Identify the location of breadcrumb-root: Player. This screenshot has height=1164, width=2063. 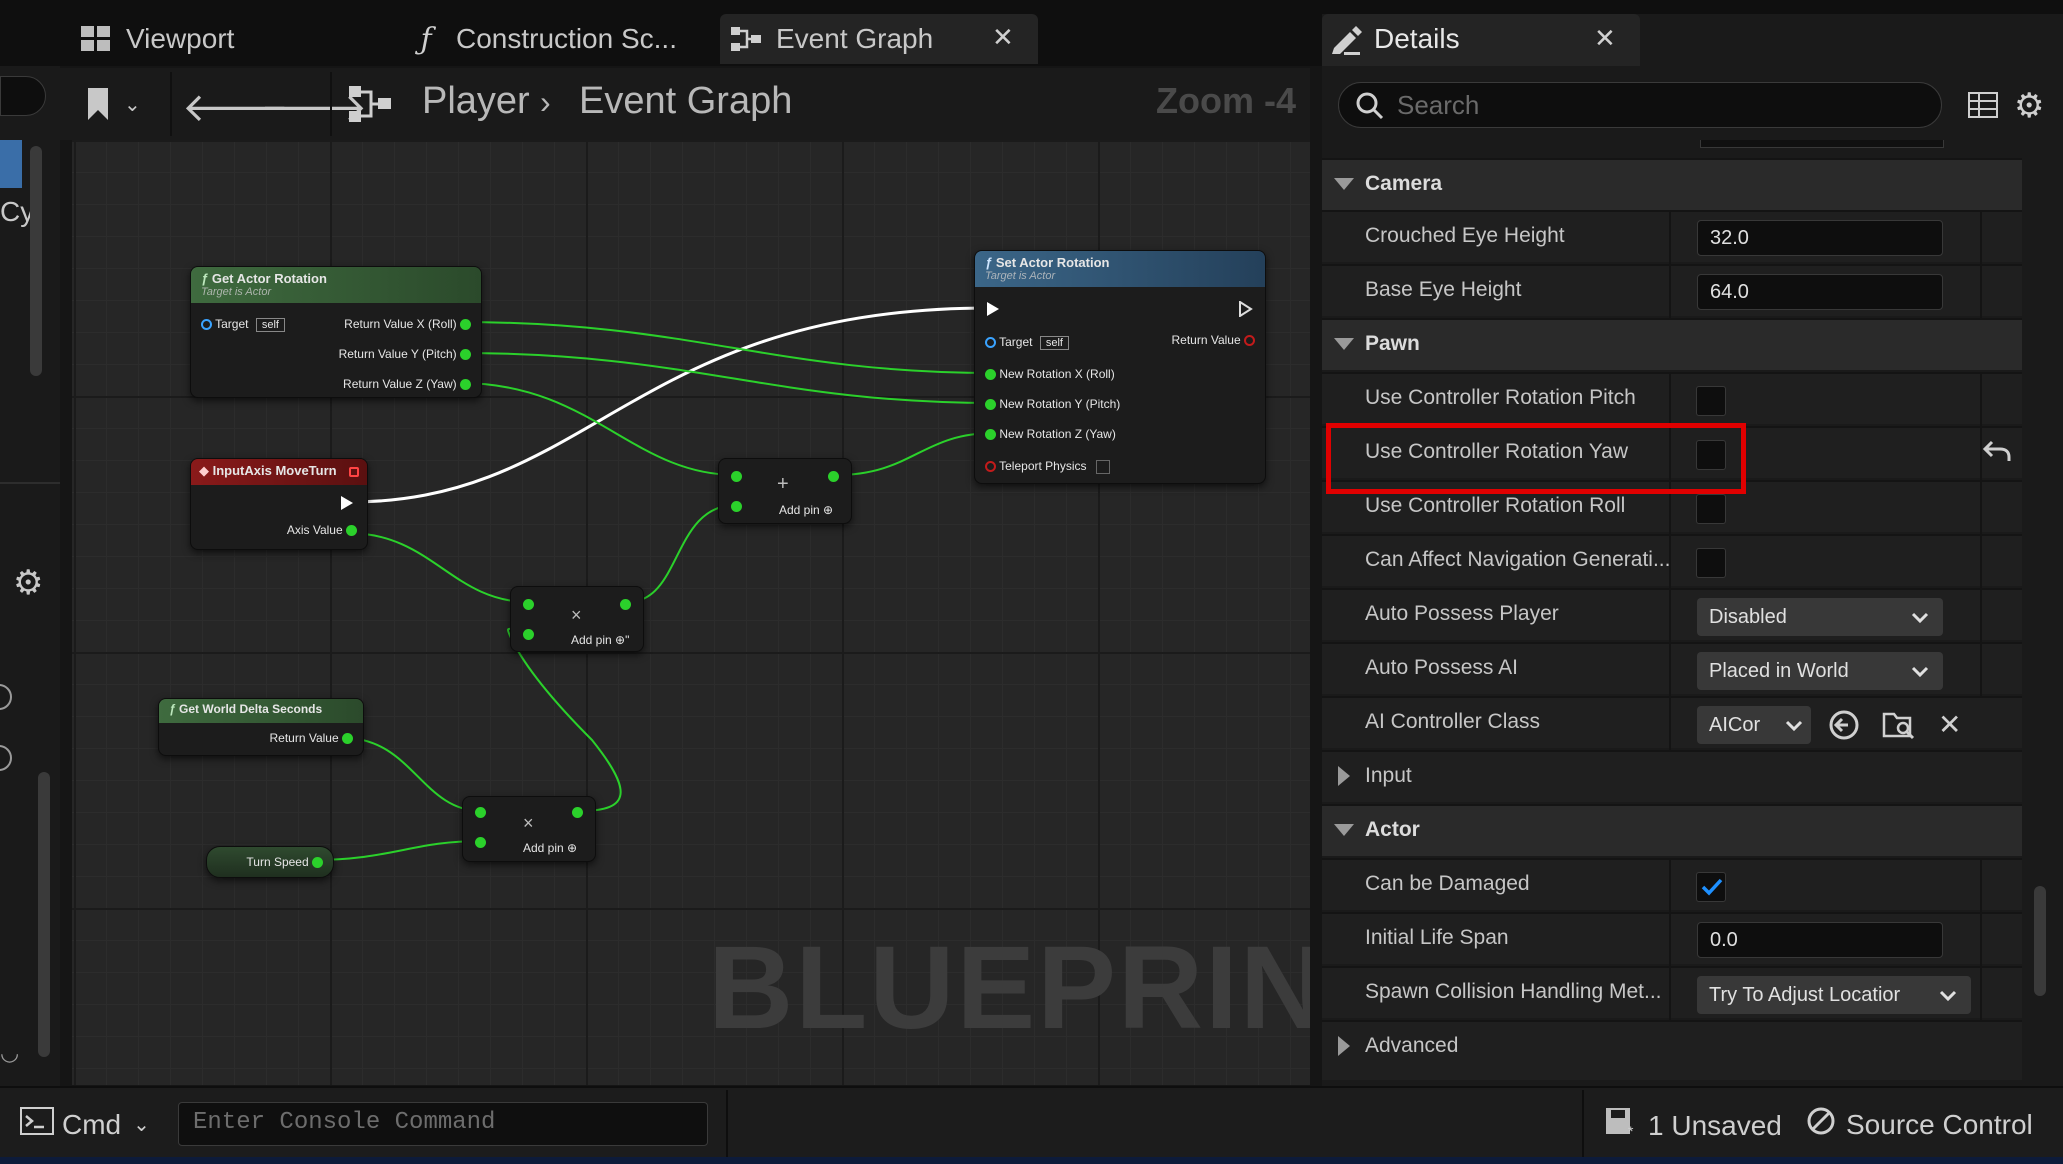
(476, 101).